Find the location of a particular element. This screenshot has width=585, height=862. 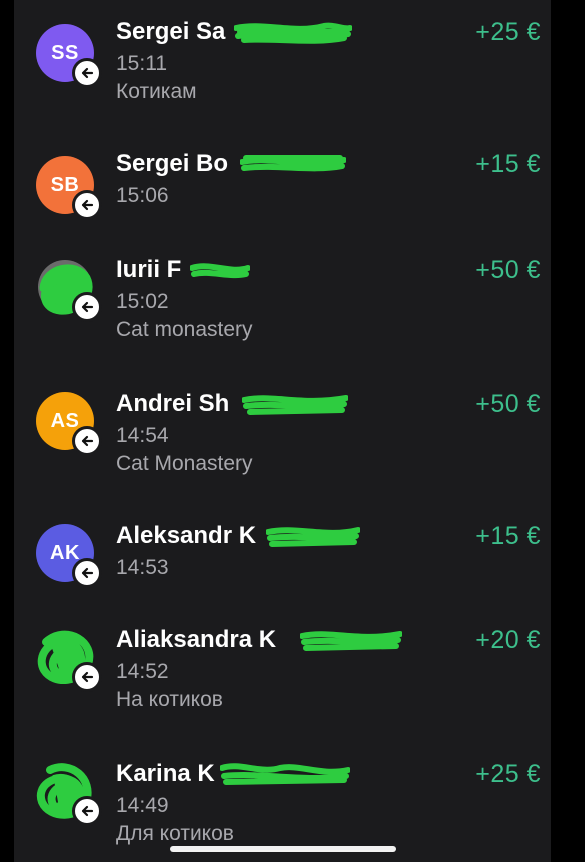

transaction-row: AS Andrei Sh 14:54 Cat Monastery +50 € is located at coordinates (282, 435).